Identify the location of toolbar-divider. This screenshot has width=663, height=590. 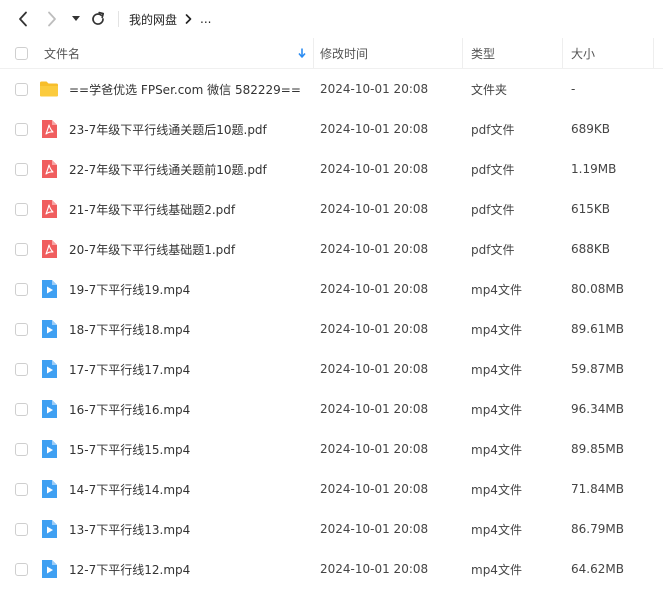
(118, 19).